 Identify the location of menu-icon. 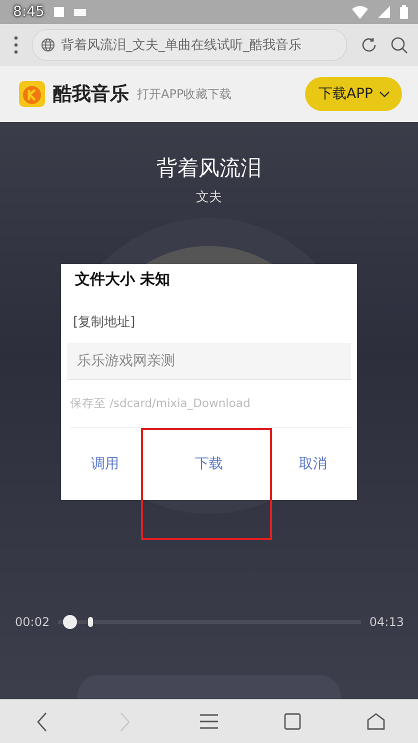
(209, 721).